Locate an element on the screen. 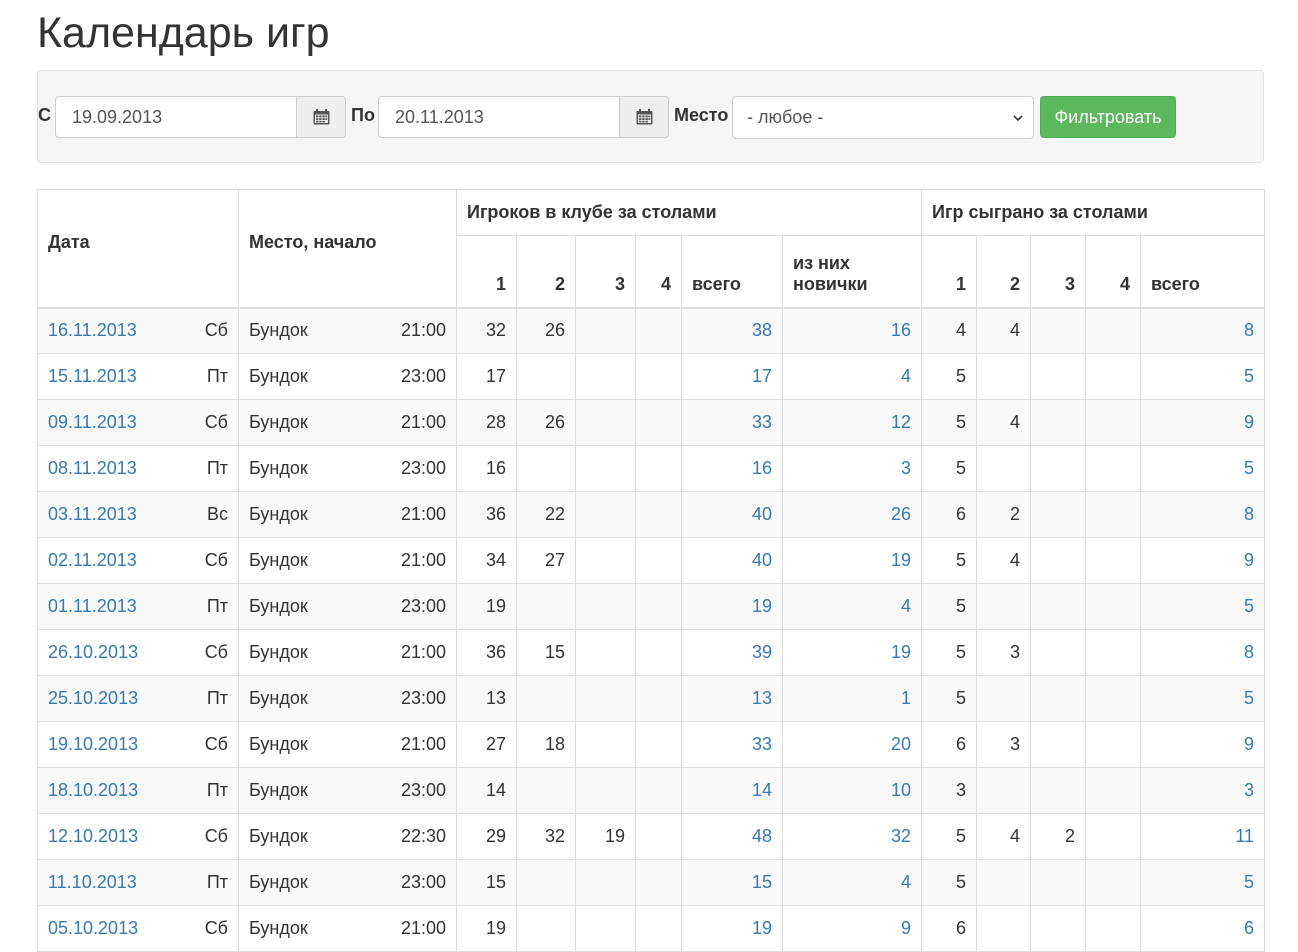 The width and height of the screenshot is (1298, 952). place-cell-content: Бундок 23:00 is located at coordinates (347, 882).